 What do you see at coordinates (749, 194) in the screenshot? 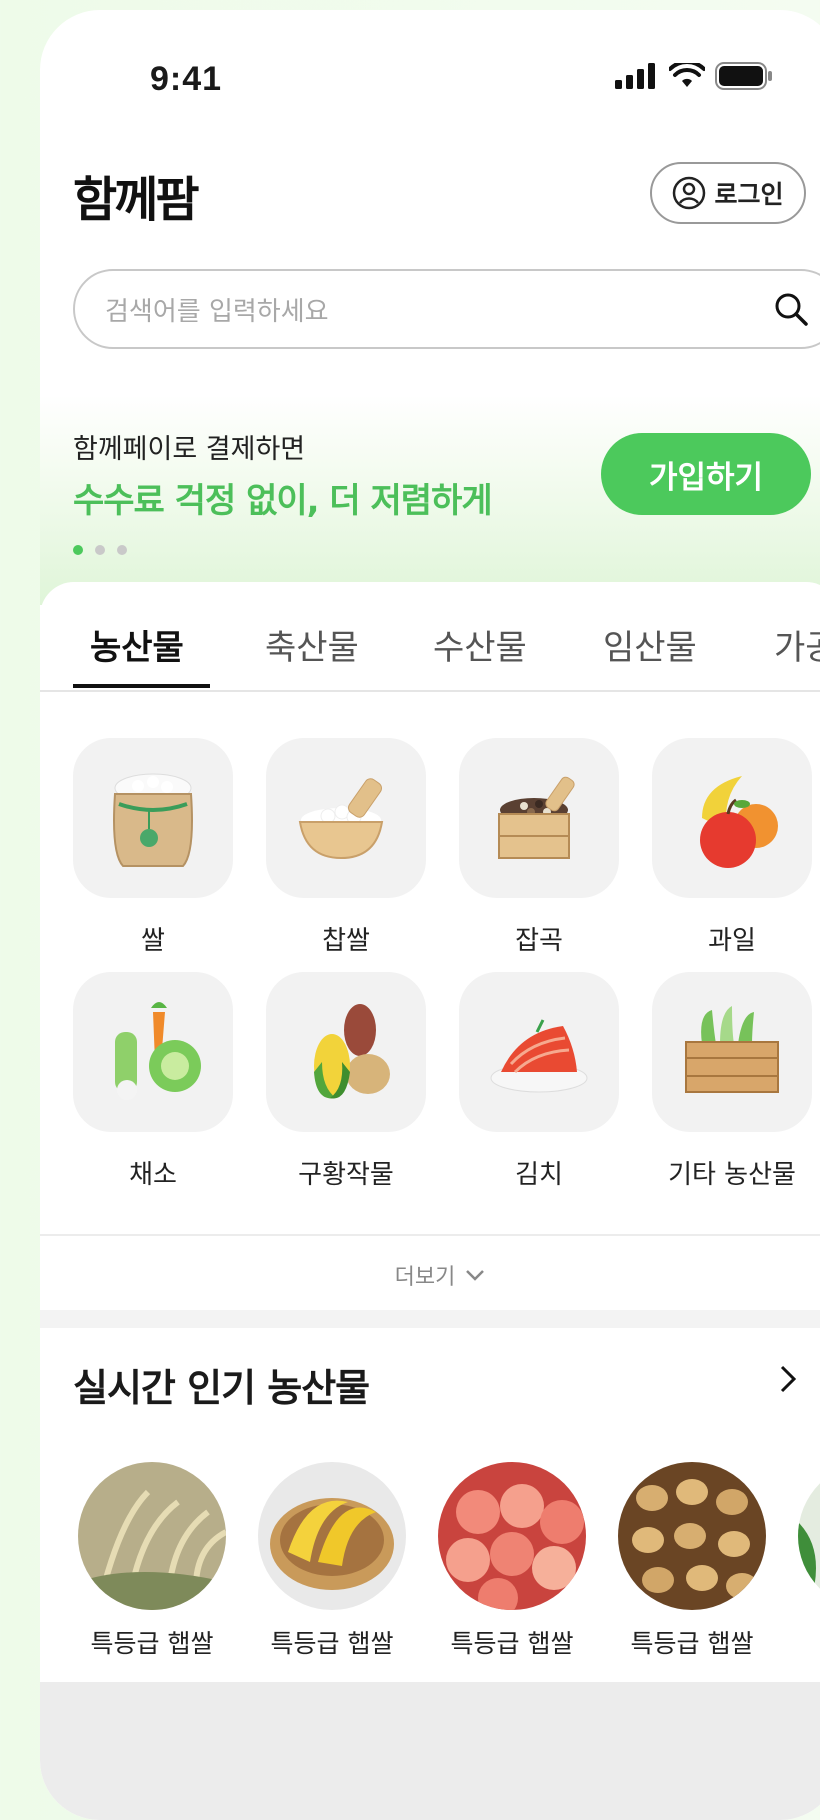
I see `login-label: 로그인` at bounding box center [749, 194].